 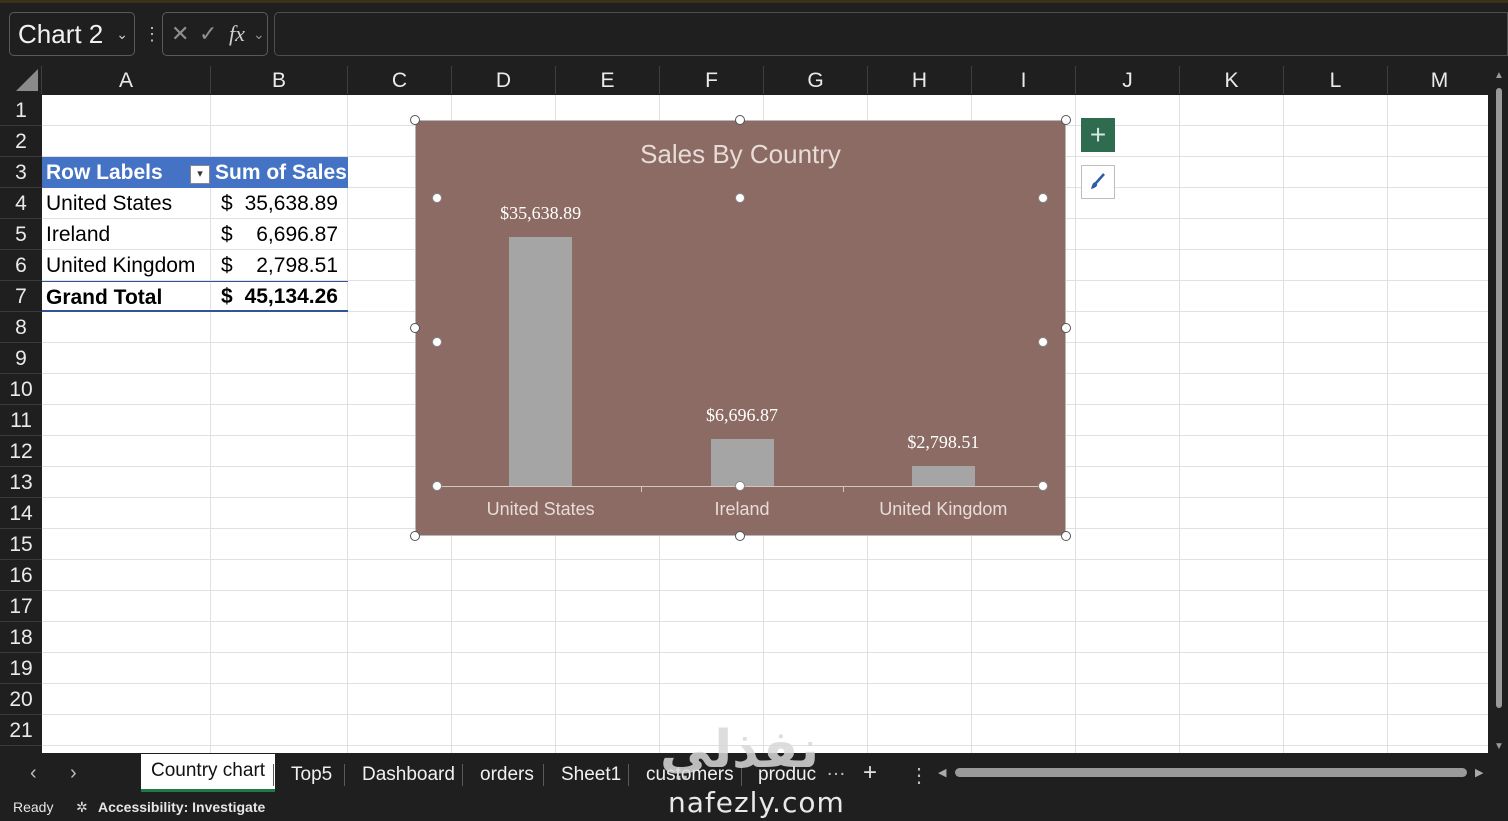 What do you see at coordinates (742, 509) in the screenshot?
I see `x-tick-label: Ireland` at bounding box center [742, 509].